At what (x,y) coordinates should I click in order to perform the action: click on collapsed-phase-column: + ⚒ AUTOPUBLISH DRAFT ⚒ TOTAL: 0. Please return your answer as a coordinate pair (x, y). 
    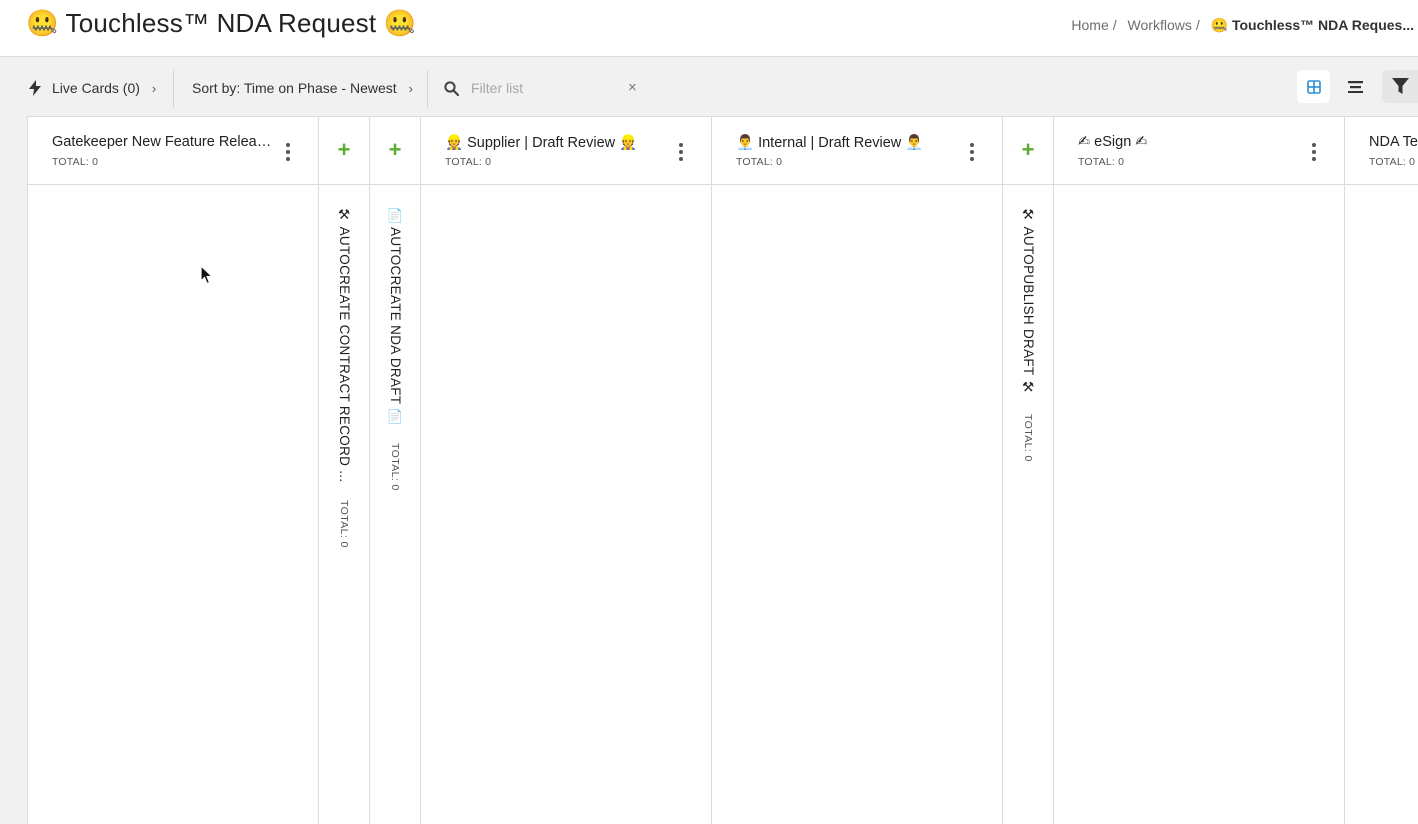
    Looking at the image, I should click on (1028, 470).